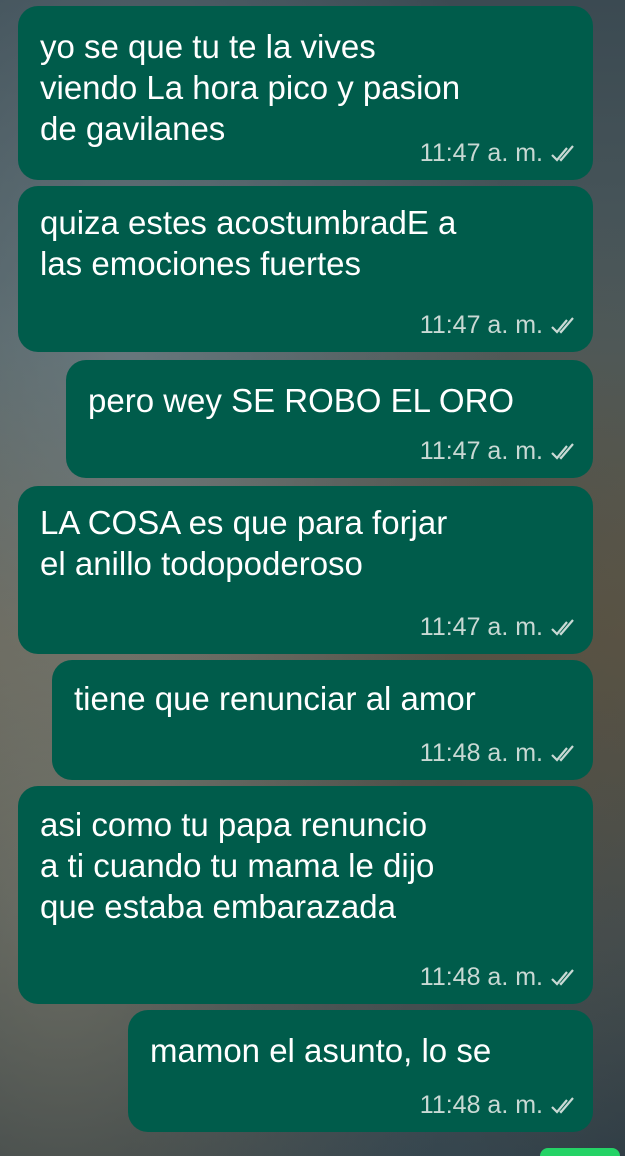  Describe the element at coordinates (301, 400) in the screenshot. I see `message-text: pero wey SE ROBO EL ORO` at that location.